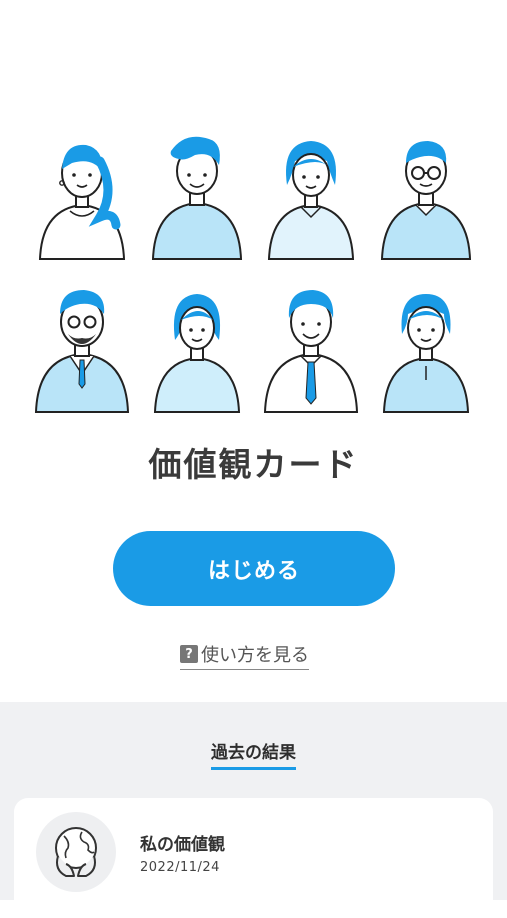 Image resolution: width=507 pixels, height=918 pixels. Describe the element at coordinates (254, 568) in the screenshot. I see `start-button: はじめる` at that location.